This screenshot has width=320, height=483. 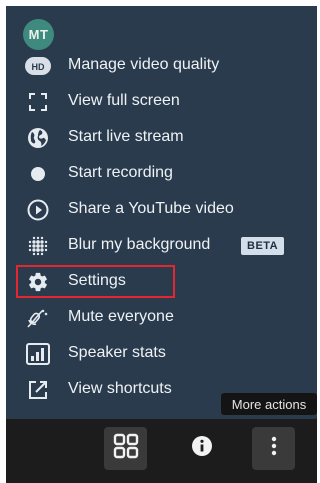 I want to click on menu-item-label: View shortcuts, so click(x=120, y=388).